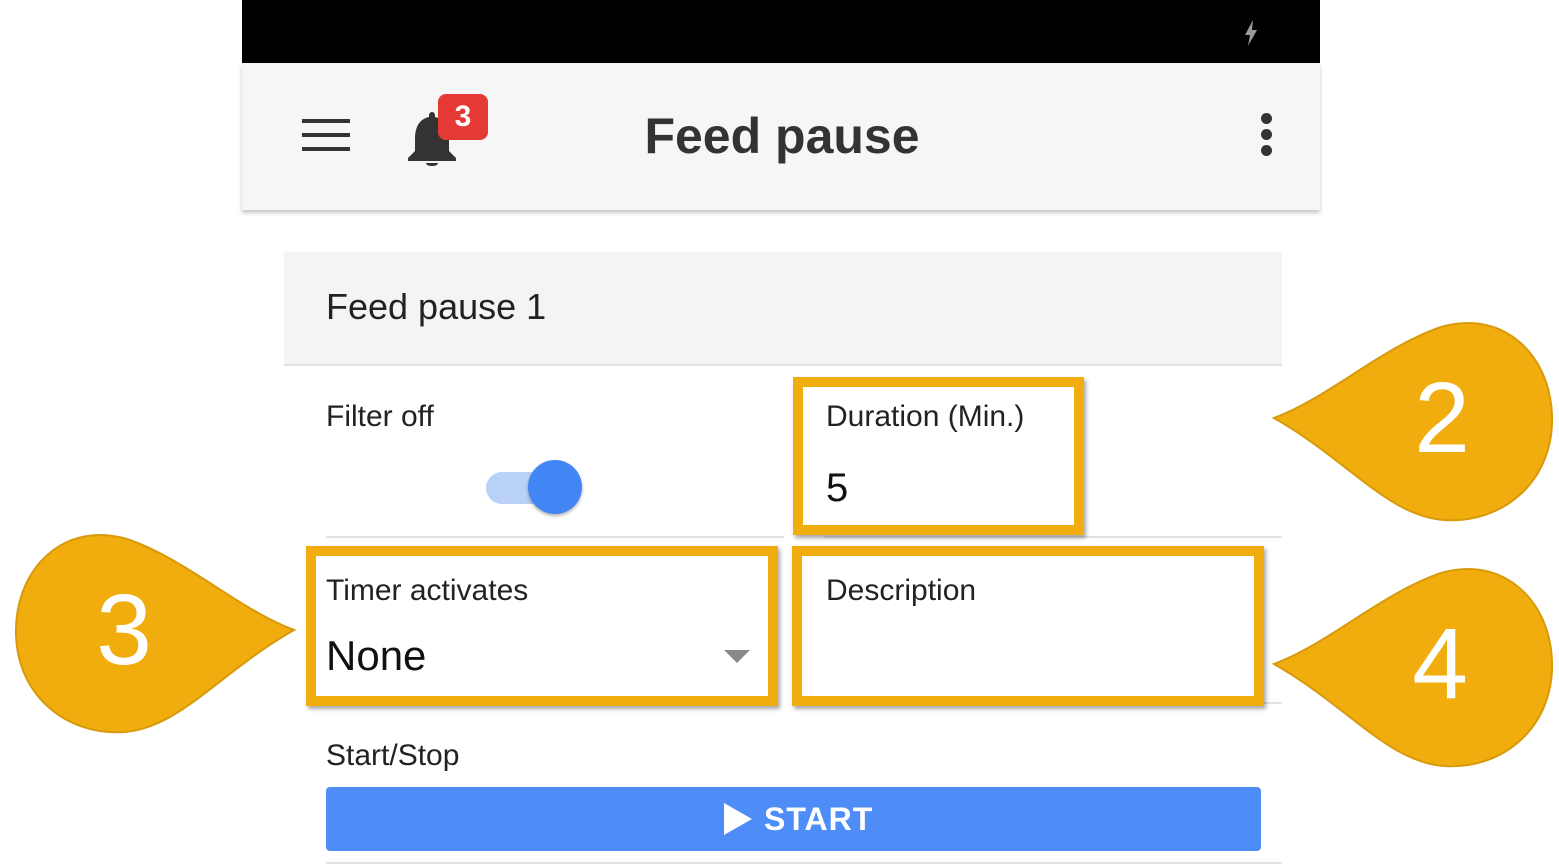  I want to click on toggle-knob, so click(555, 487).